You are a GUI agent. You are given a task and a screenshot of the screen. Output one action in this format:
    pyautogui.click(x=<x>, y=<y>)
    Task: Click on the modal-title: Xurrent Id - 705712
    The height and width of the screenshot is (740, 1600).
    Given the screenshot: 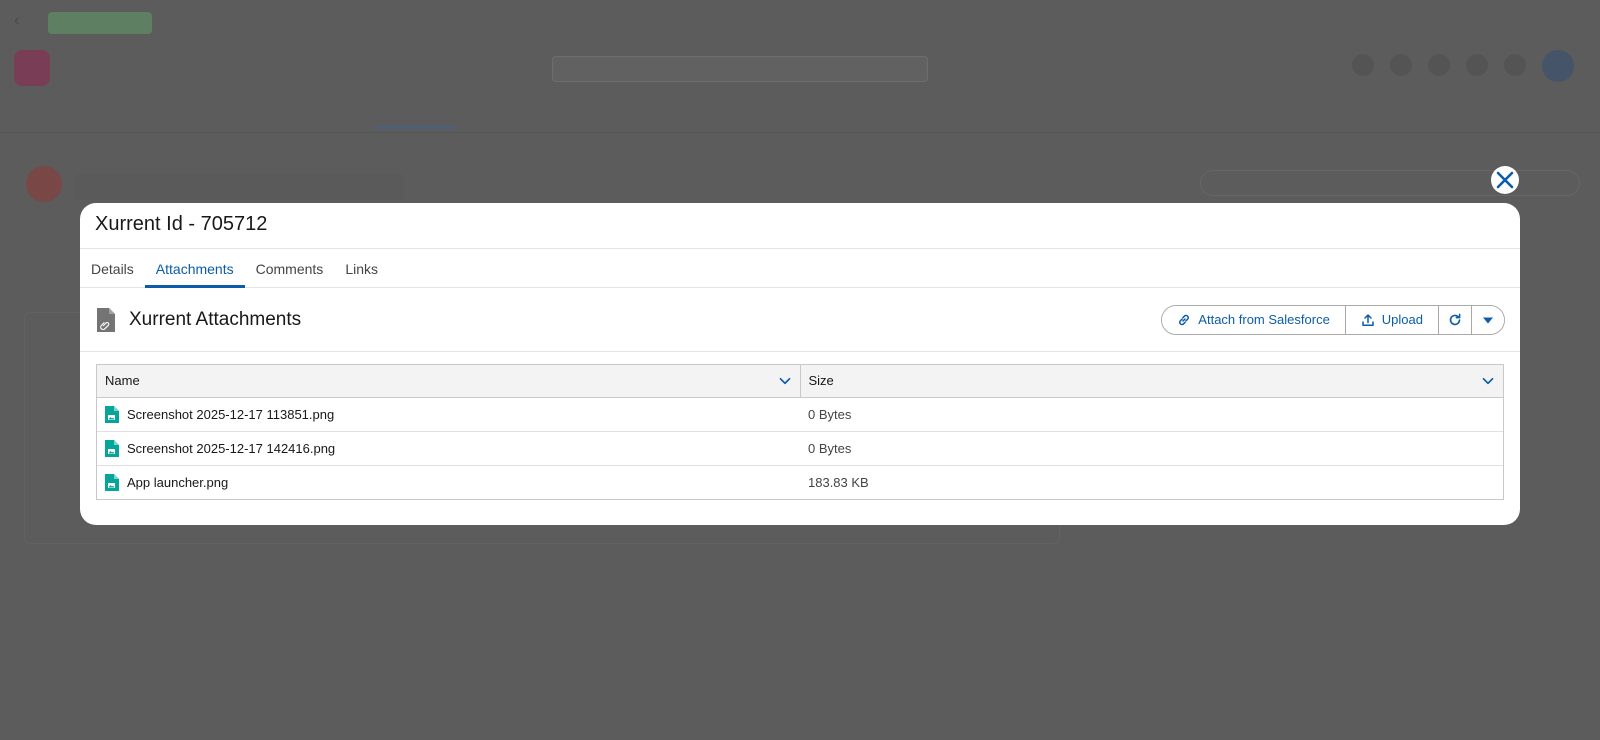 What is the action you would take?
    pyautogui.click(x=181, y=224)
    